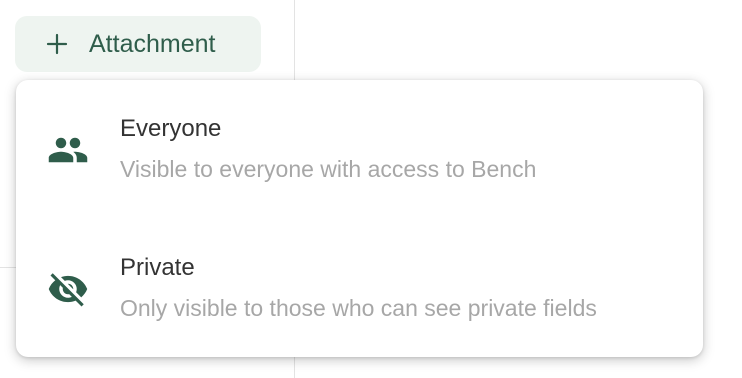  Describe the element at coordinates (171, 128) in the screenshot. I see `menu-item-everyone-title: Everyone` at that location.